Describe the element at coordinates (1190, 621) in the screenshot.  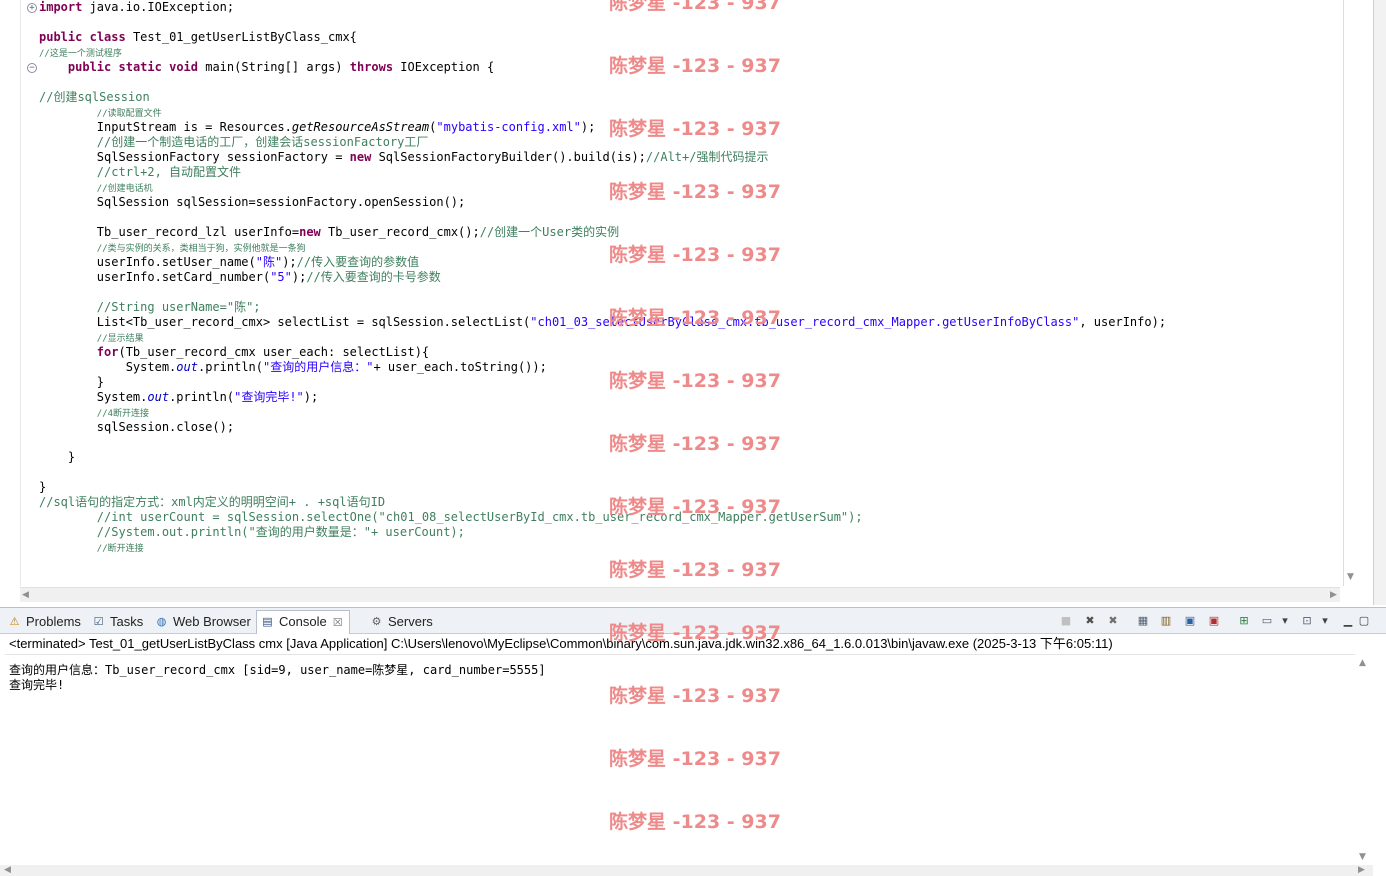
I see `show-console-on-stdout-icon: ▣` at that location.